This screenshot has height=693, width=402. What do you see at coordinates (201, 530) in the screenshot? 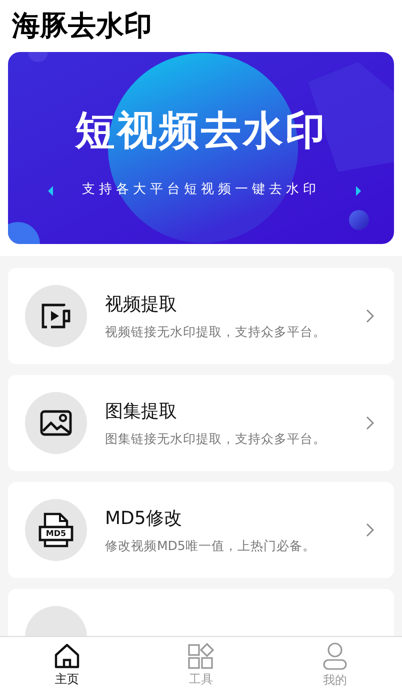
I see `feature-card: MD5 MD5修改 修改视频MD5唯一值，上热门必备。` at bounding box center [201, 530].